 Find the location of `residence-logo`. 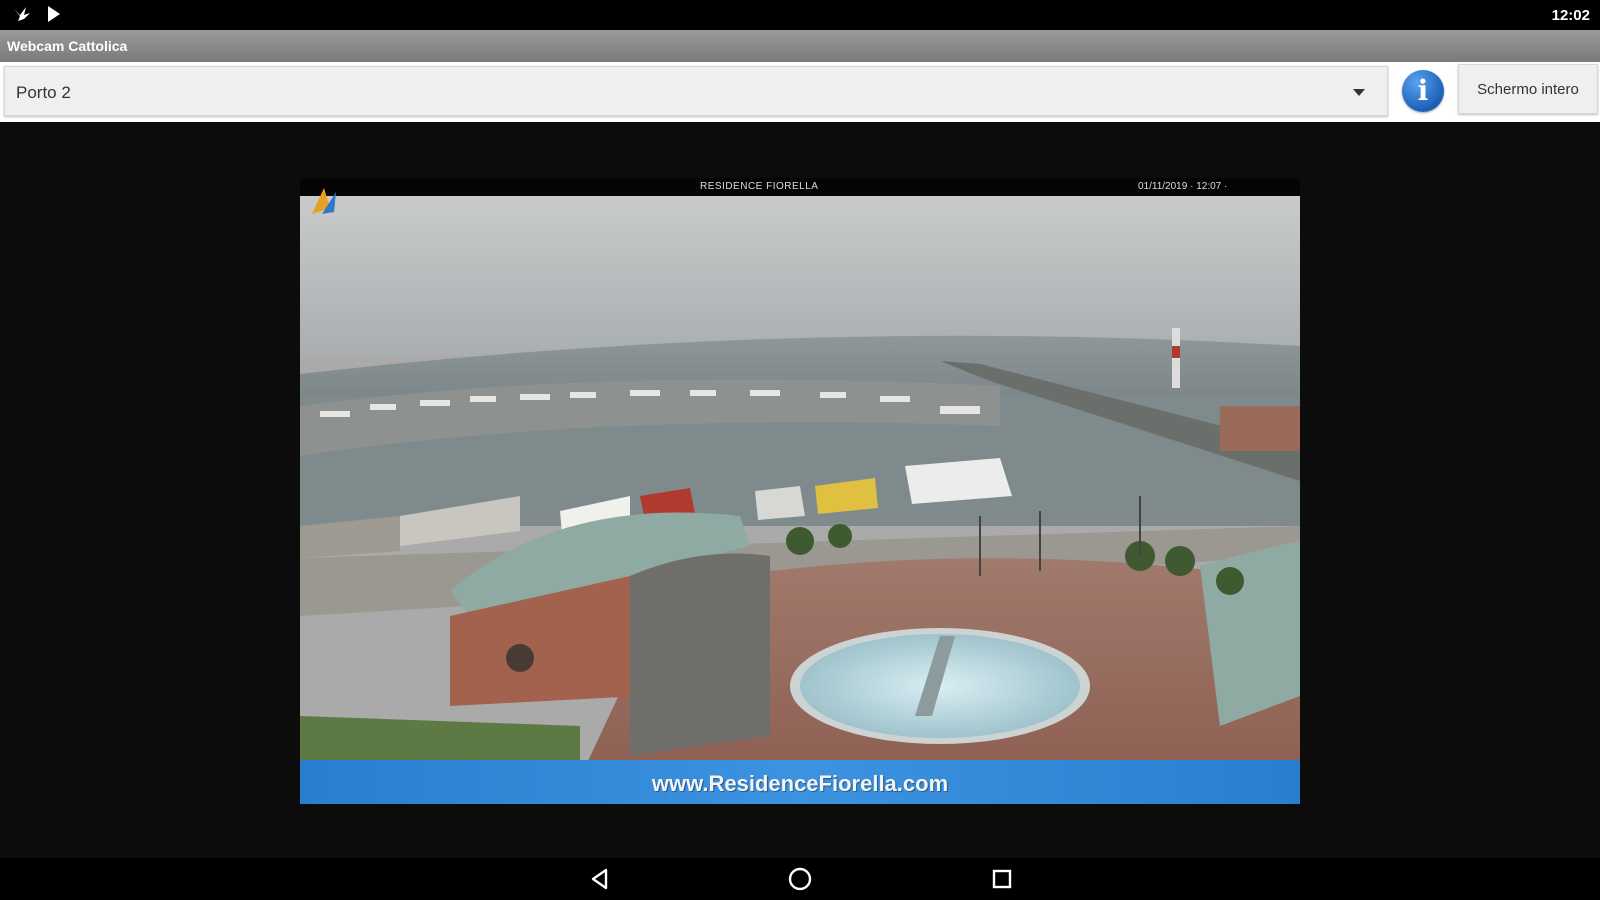

residence-logo is located at coordinates (324, 201).